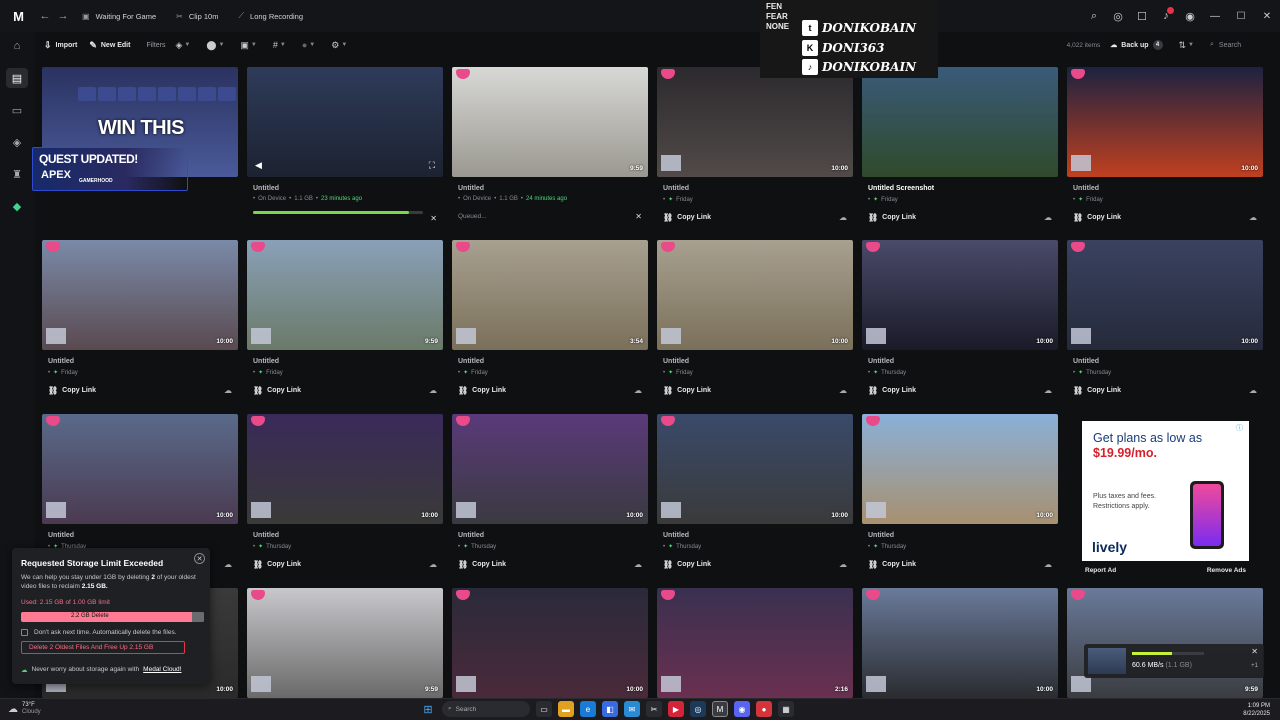 The image size is (1280, 720). I want to click on clip-card: 9:59, so click(345, 643).